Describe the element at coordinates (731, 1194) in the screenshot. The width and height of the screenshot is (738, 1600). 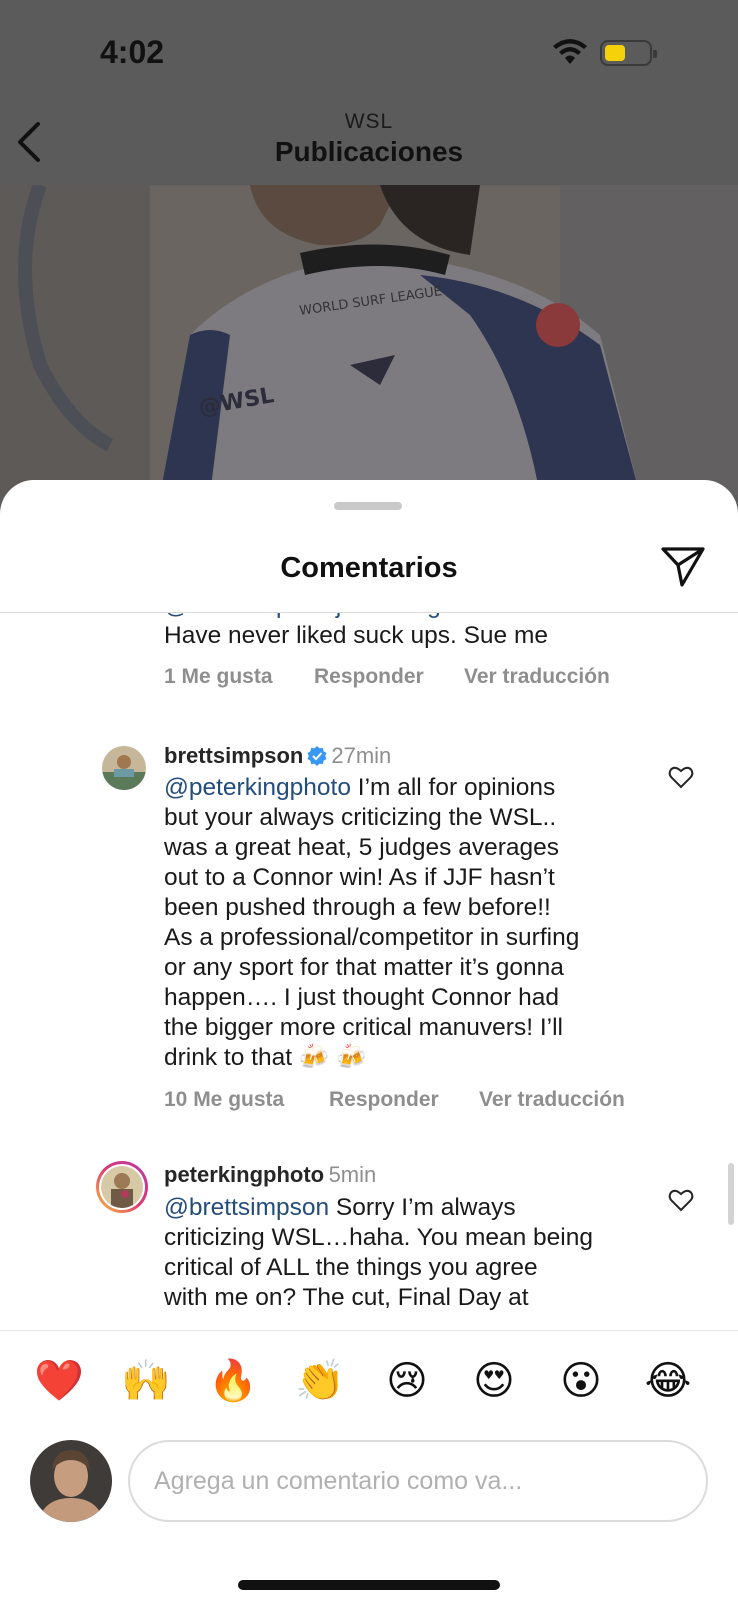
I see `scrollbar` at that location.